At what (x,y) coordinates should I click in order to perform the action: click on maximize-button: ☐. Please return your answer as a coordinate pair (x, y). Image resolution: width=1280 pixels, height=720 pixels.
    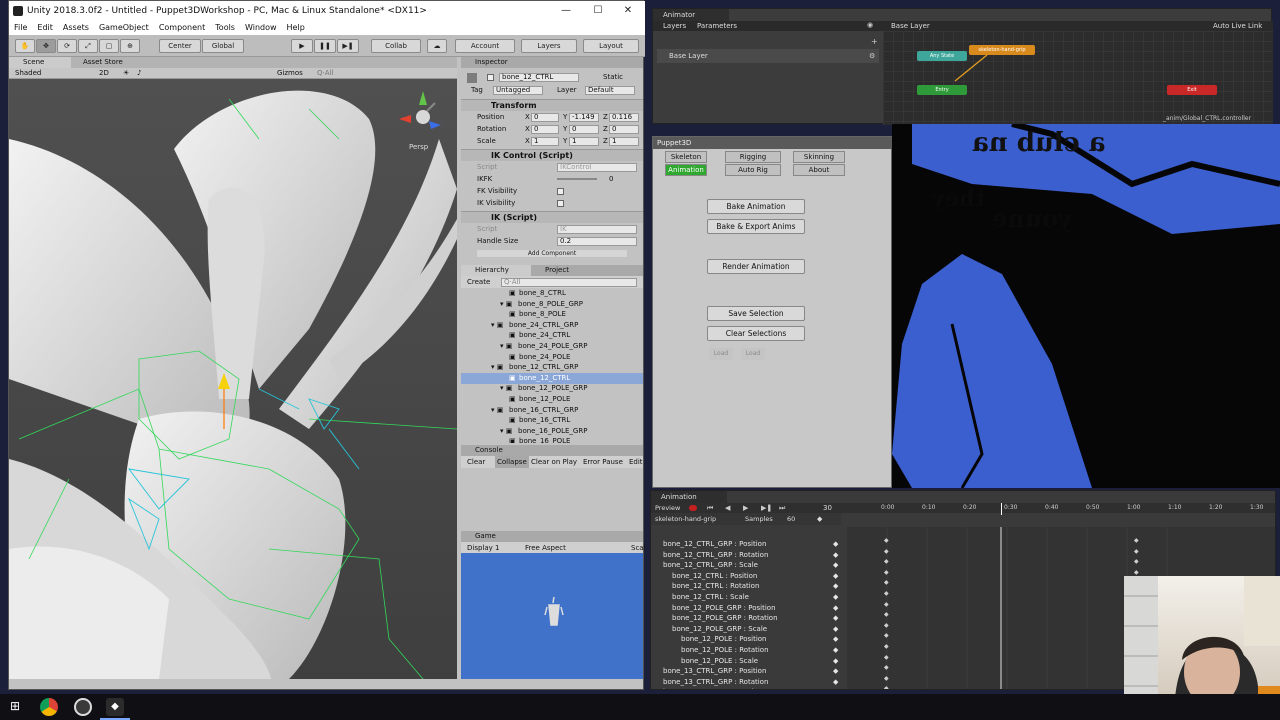
    Looking at the image, I should click on (598, 11).